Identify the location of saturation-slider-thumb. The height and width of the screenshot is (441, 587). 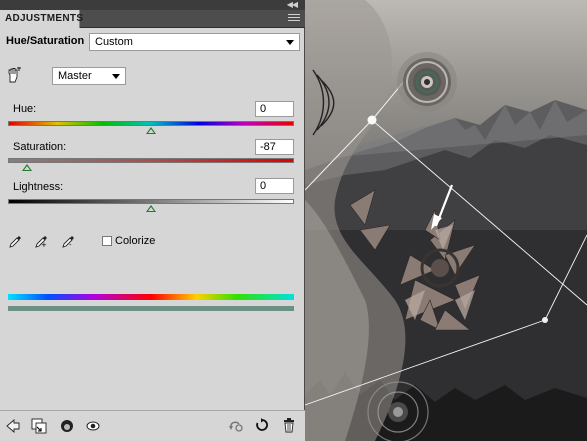
(26, 167).